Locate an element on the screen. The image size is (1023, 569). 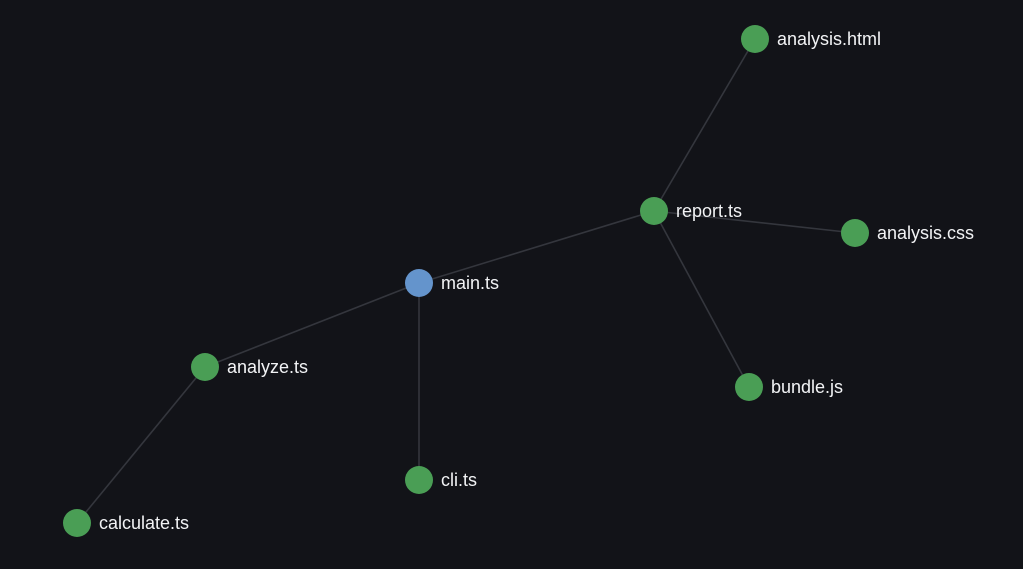
node-main: main.ts is located at coordinates (452, 283).